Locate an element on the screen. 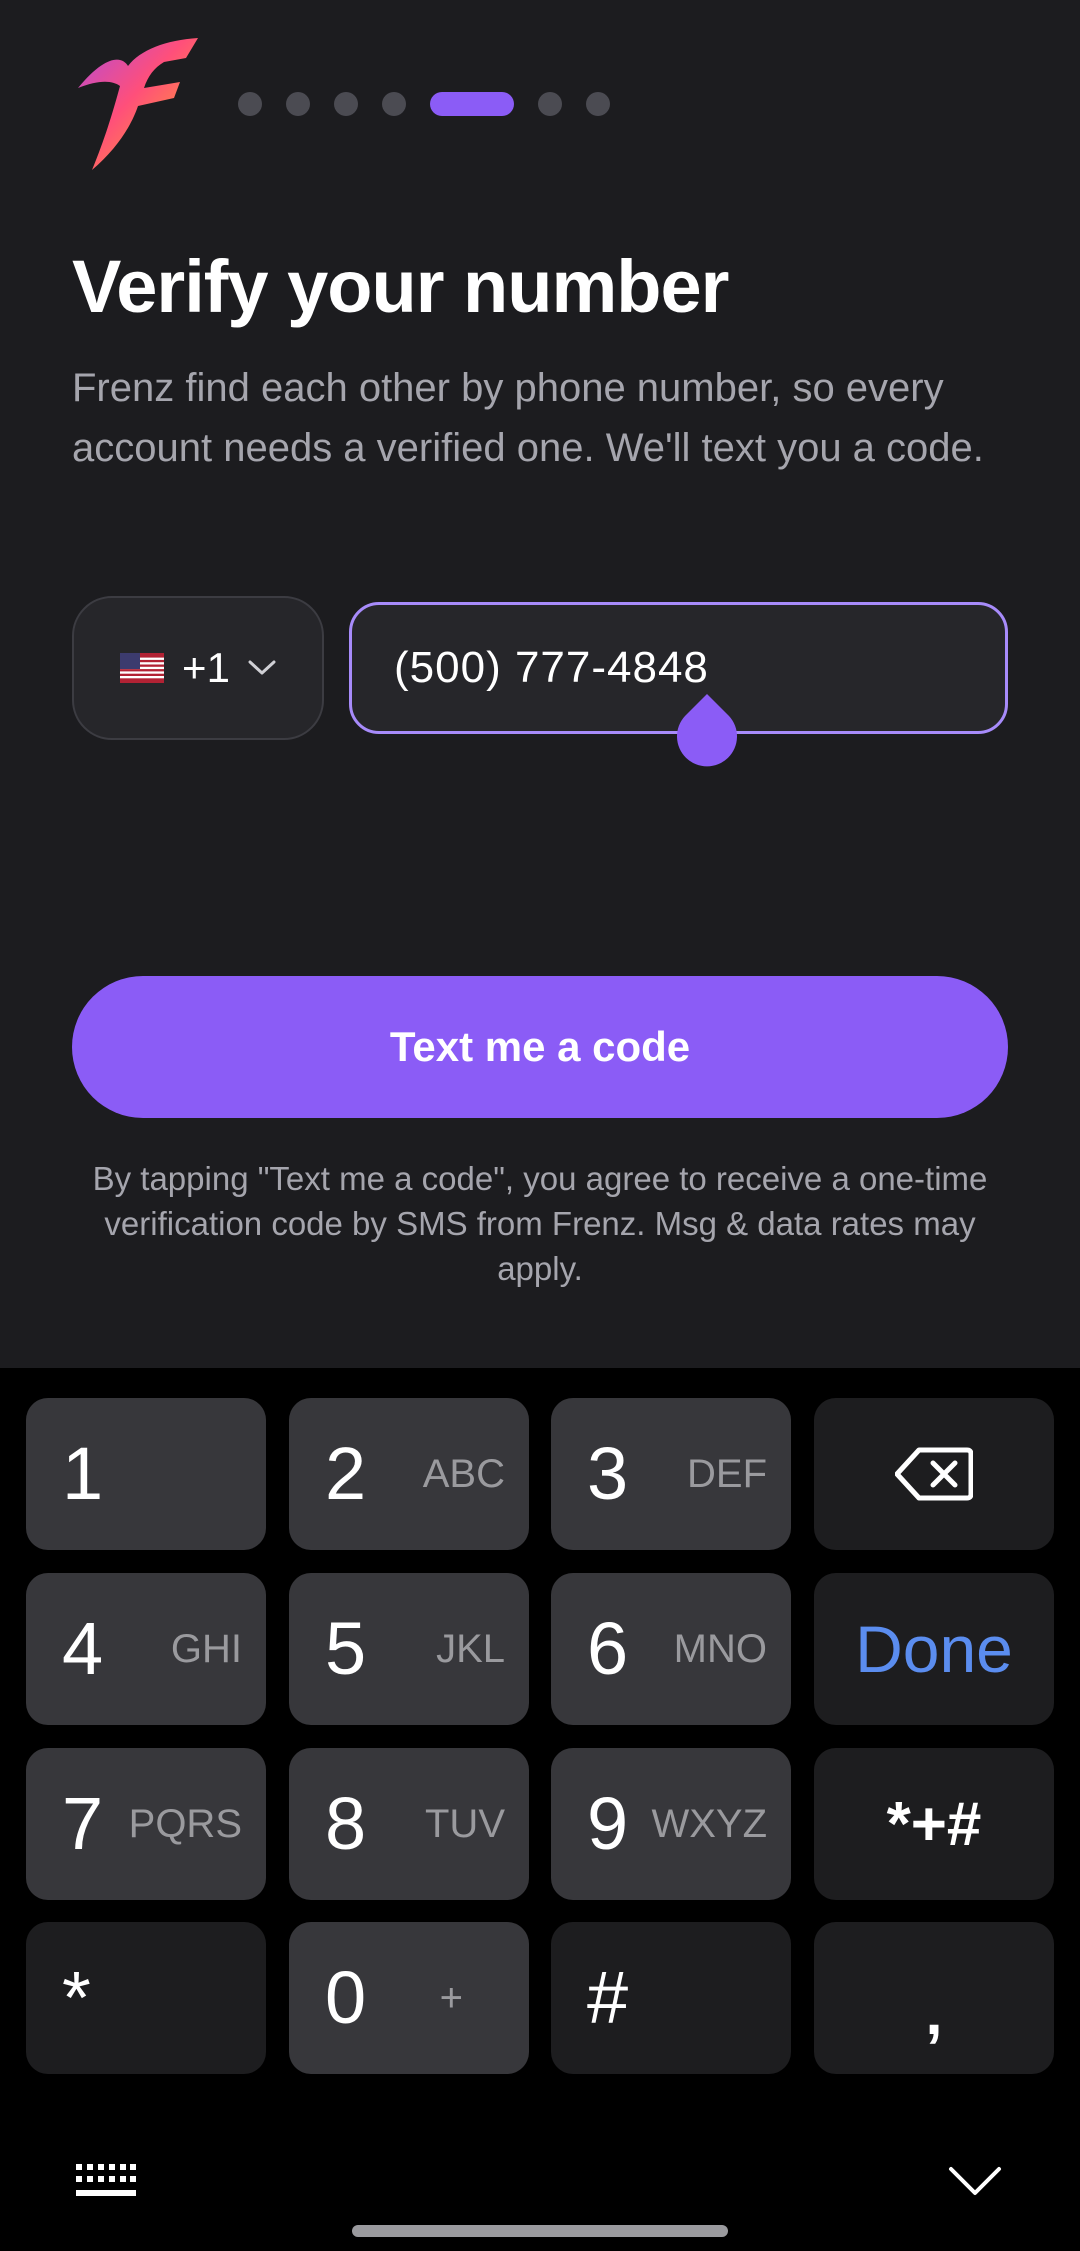 The image size is (1080, 2251). comma-key: , is located at coordinates (934, 1998).